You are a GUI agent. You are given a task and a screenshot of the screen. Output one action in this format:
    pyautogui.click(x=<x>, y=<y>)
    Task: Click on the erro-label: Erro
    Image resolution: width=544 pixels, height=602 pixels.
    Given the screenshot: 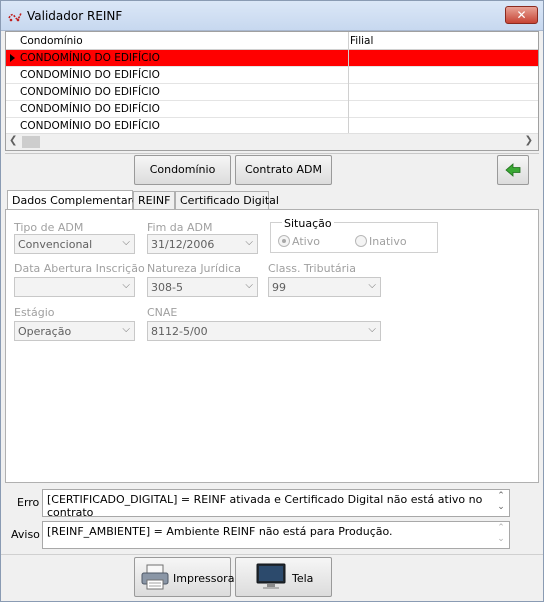 What is the action you would take?
    pyautogui.click(x=28, y=502)
    